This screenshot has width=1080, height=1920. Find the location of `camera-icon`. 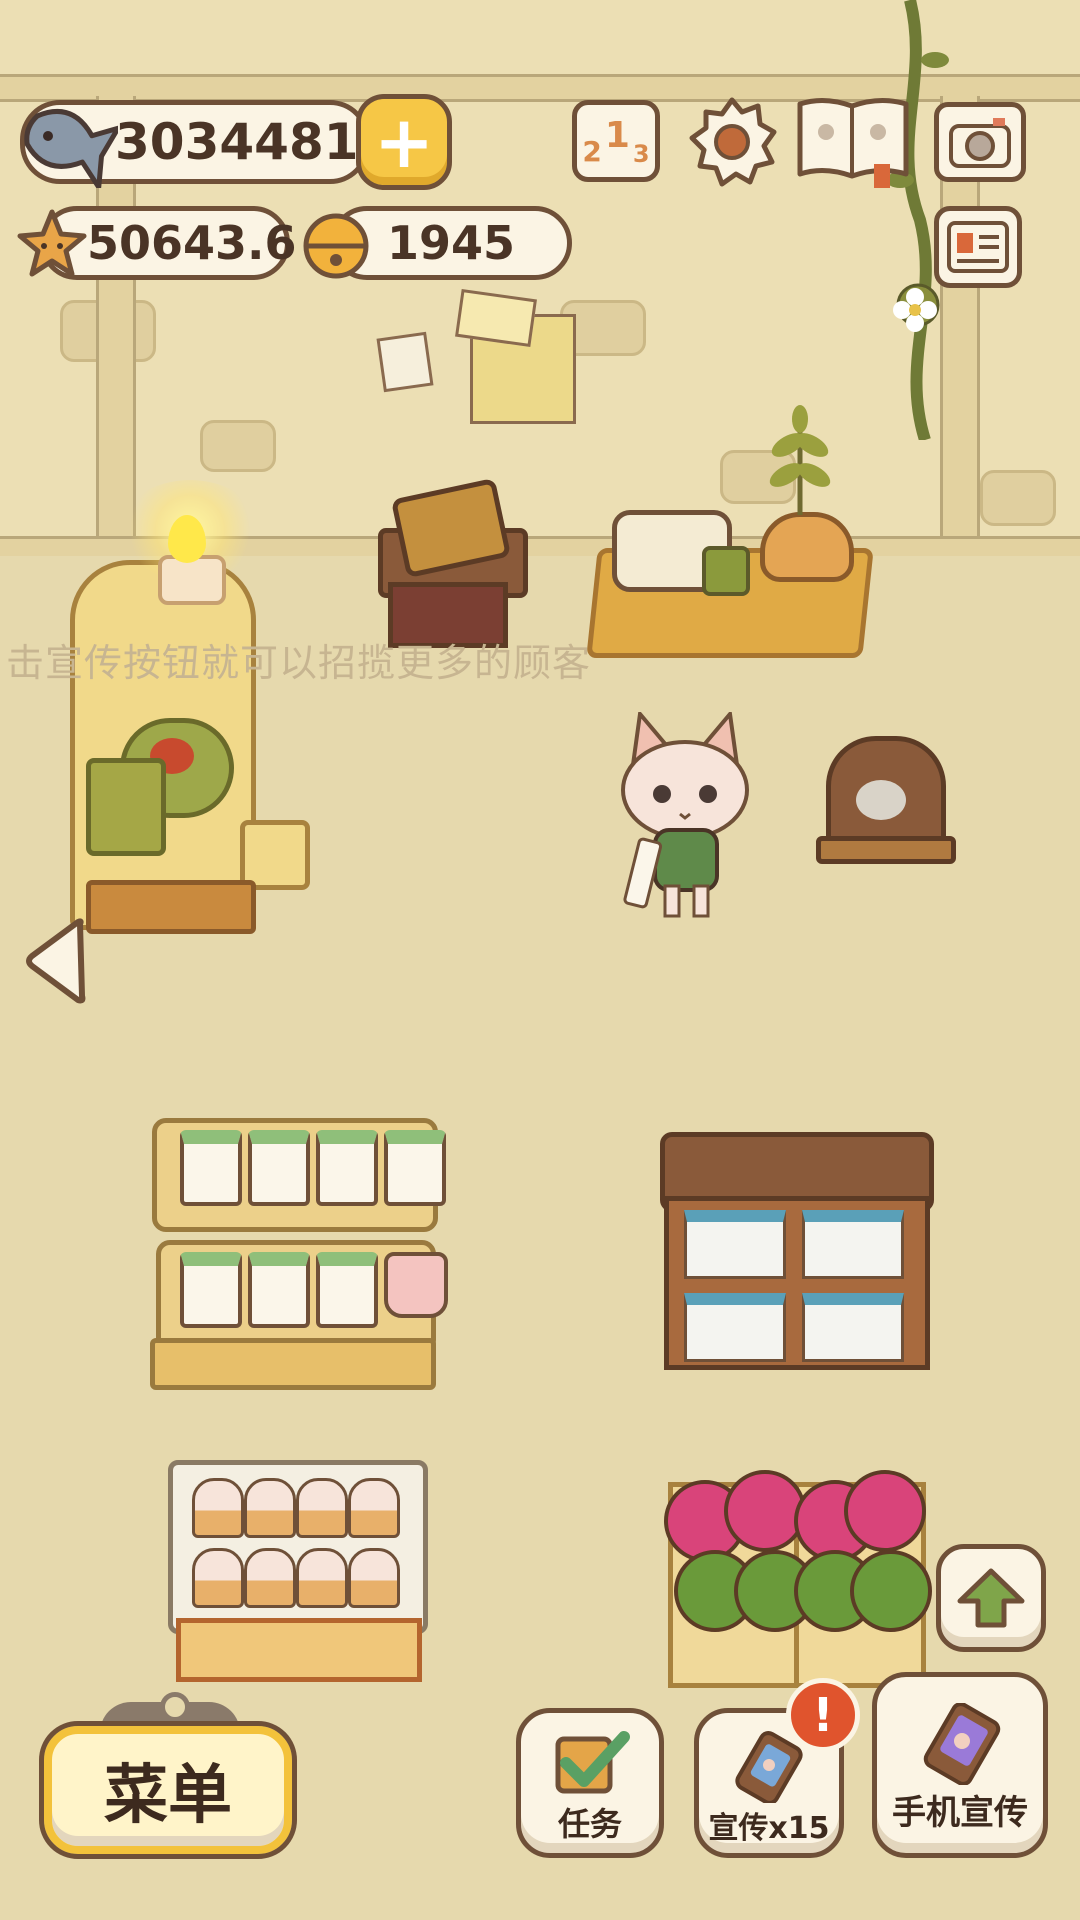

camera-icon is located at coordinates (980, 143).